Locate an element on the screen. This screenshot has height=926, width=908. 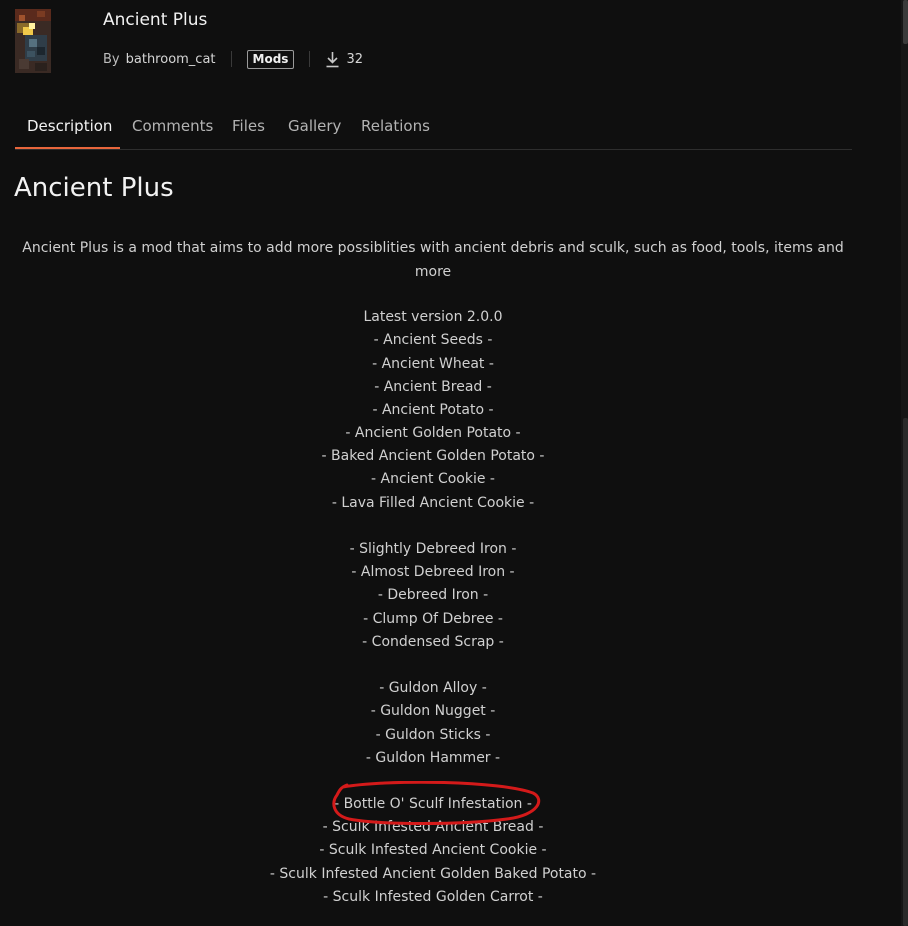
feature-list-item: - Guldon Sticks - is located at coordinates (433, 735).